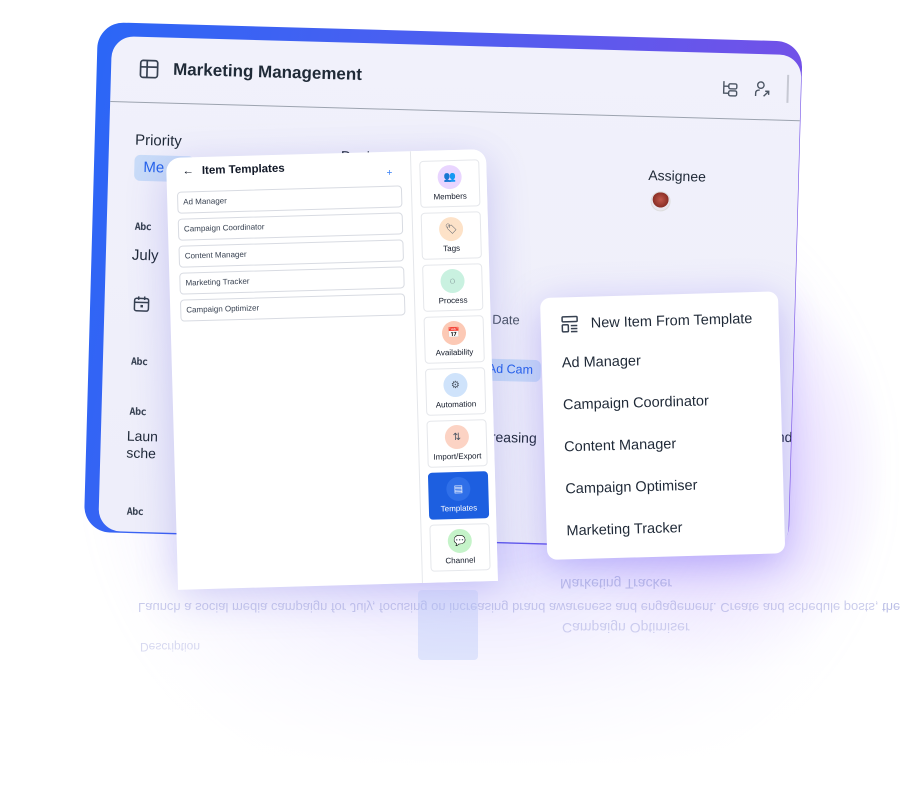 This screenshot has height=789, width=900. Describe the element at coordinates (459, 508) in the screenshot. I see `sidebar-button-label: Templates` at that location.